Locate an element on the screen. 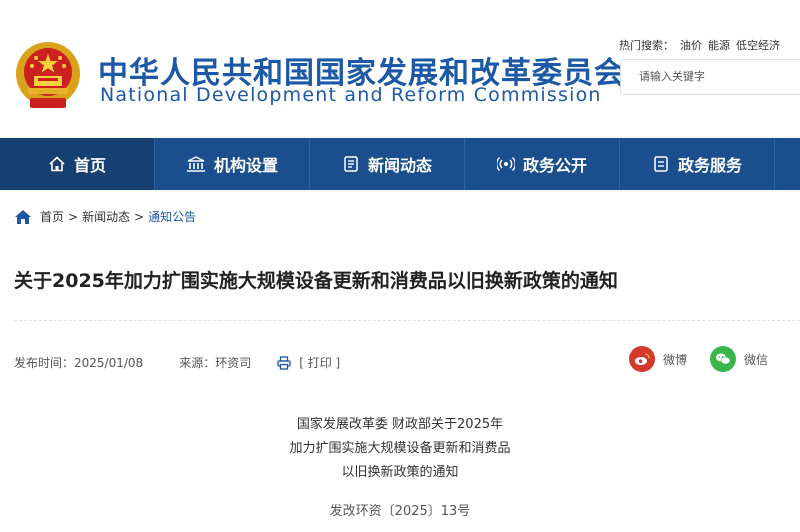  share-weibo-label: 微博 is located at coordinates (675, 359).